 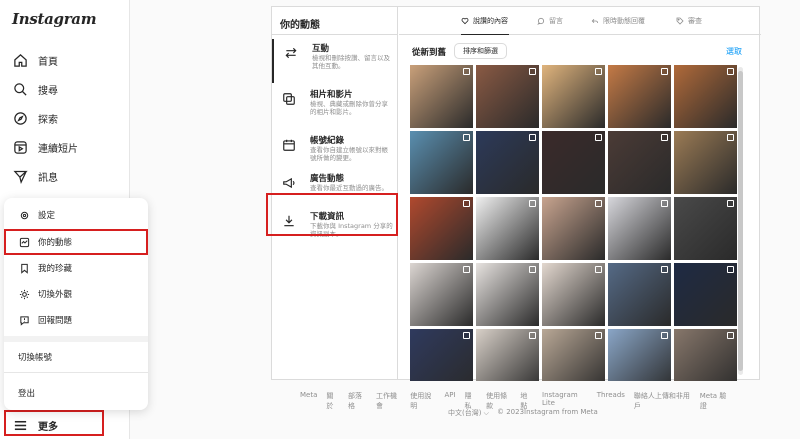 What do you see at coordinates (689, 21) in the screenshot?
I see `tab-reviews: 審查` at bounding box center [689, 21].